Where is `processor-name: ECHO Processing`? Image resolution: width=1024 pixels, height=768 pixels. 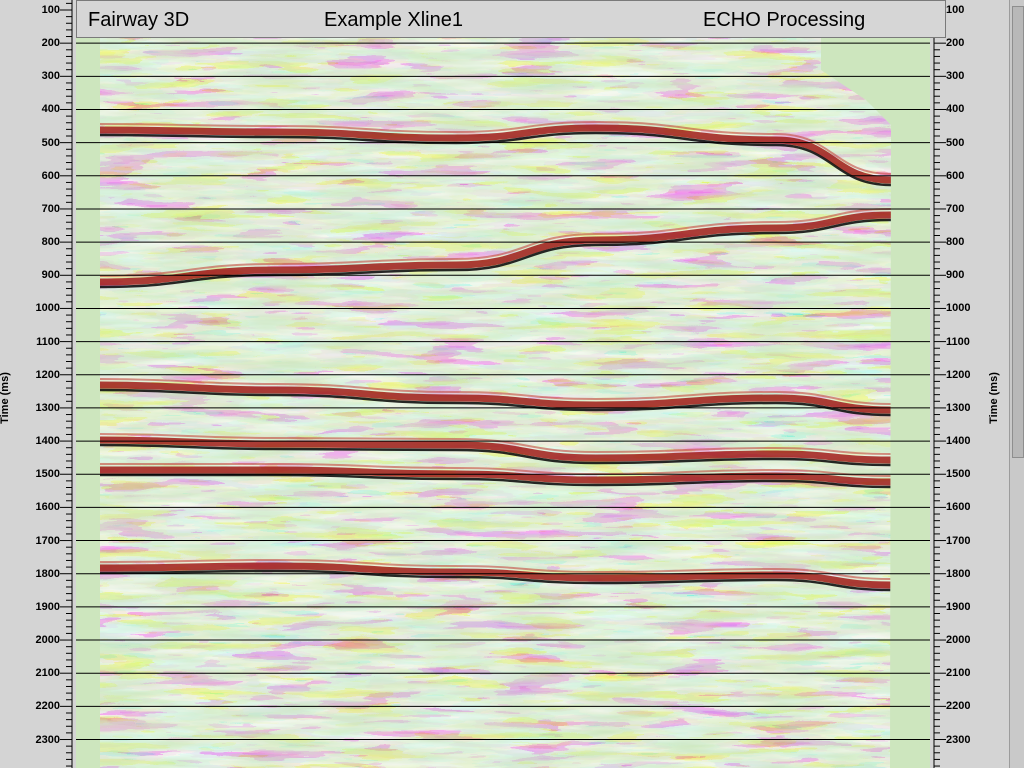 processor-name: ECHO Processing is located at coordinates (784, 20).